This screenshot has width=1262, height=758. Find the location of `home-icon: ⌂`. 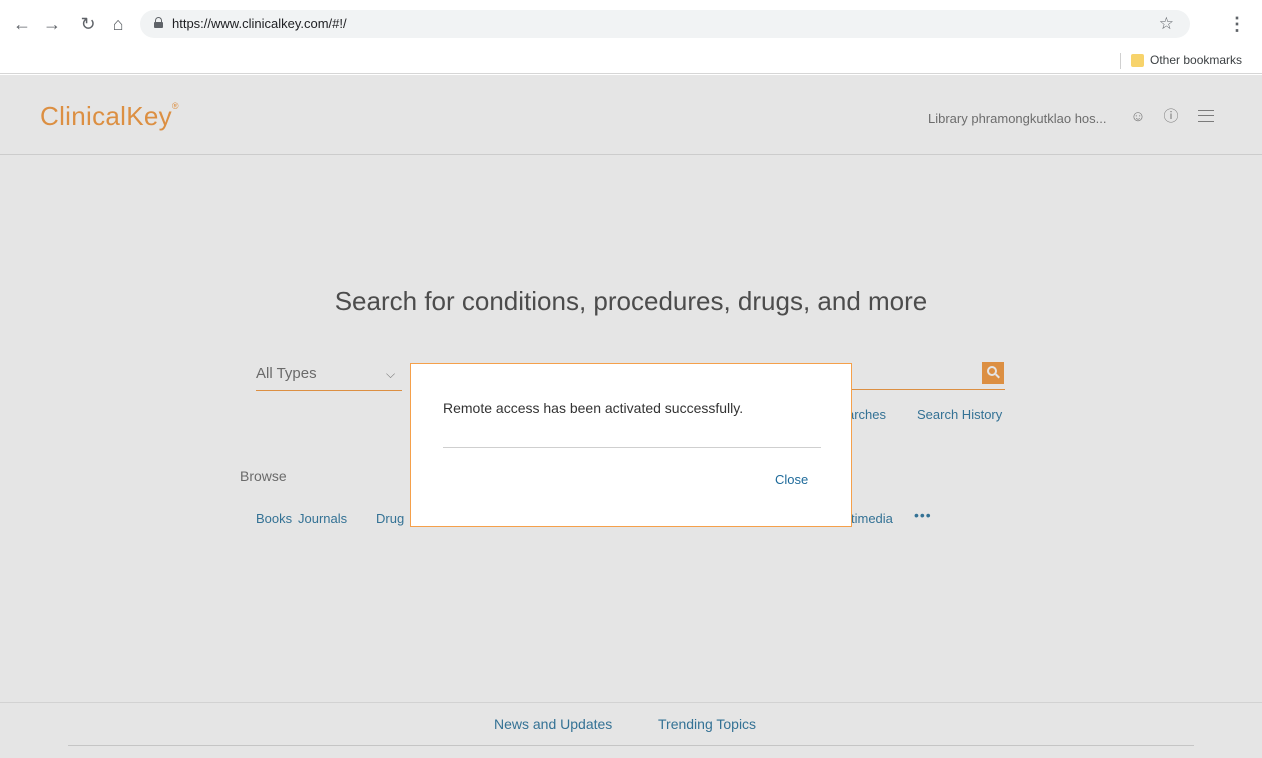

home-icon: ⌂ is located at coordinates (118, 24).